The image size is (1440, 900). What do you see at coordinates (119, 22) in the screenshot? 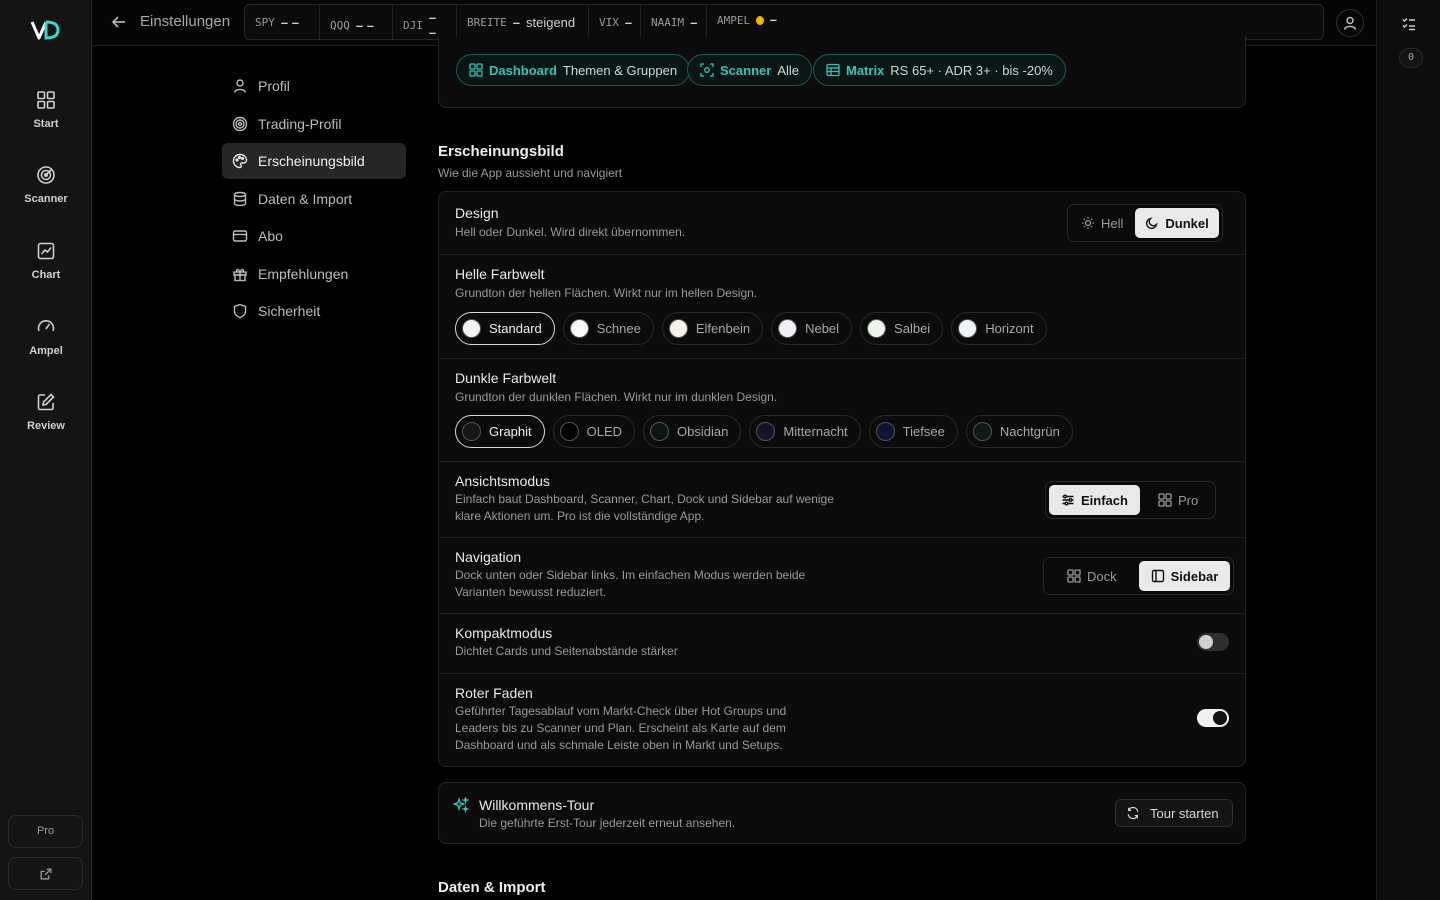
I see `back-arrow-icon` at bounding box center [119, 22].